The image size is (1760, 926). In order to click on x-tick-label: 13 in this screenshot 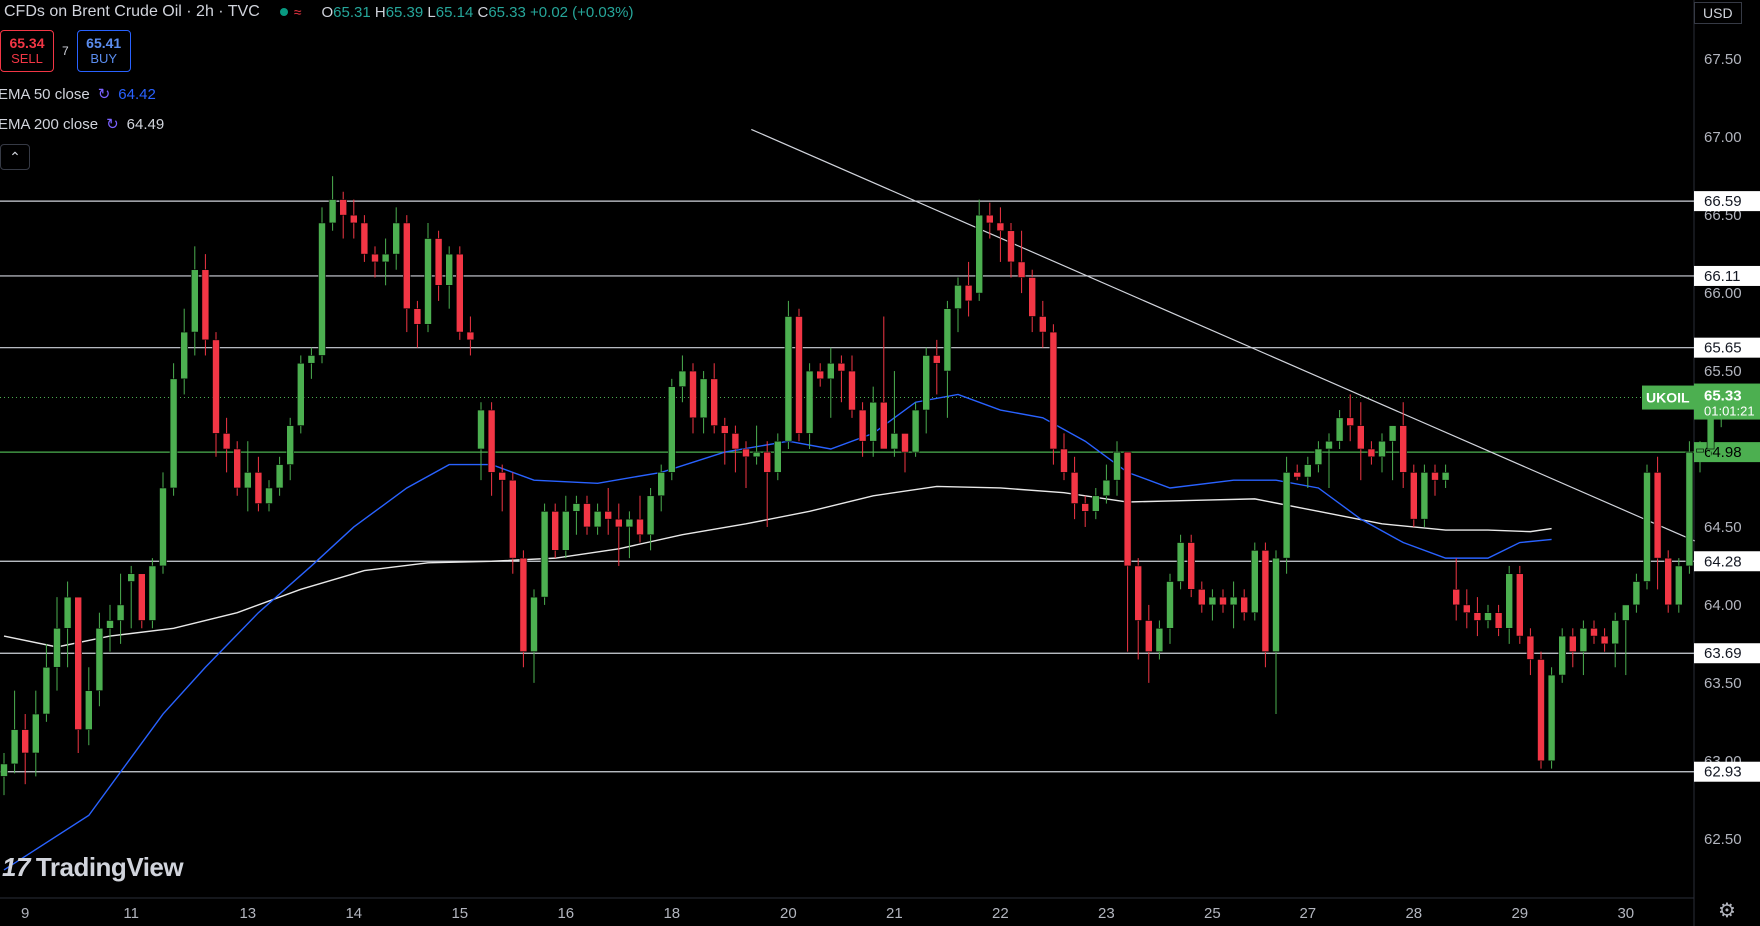, I will do `click(247, 913)`.